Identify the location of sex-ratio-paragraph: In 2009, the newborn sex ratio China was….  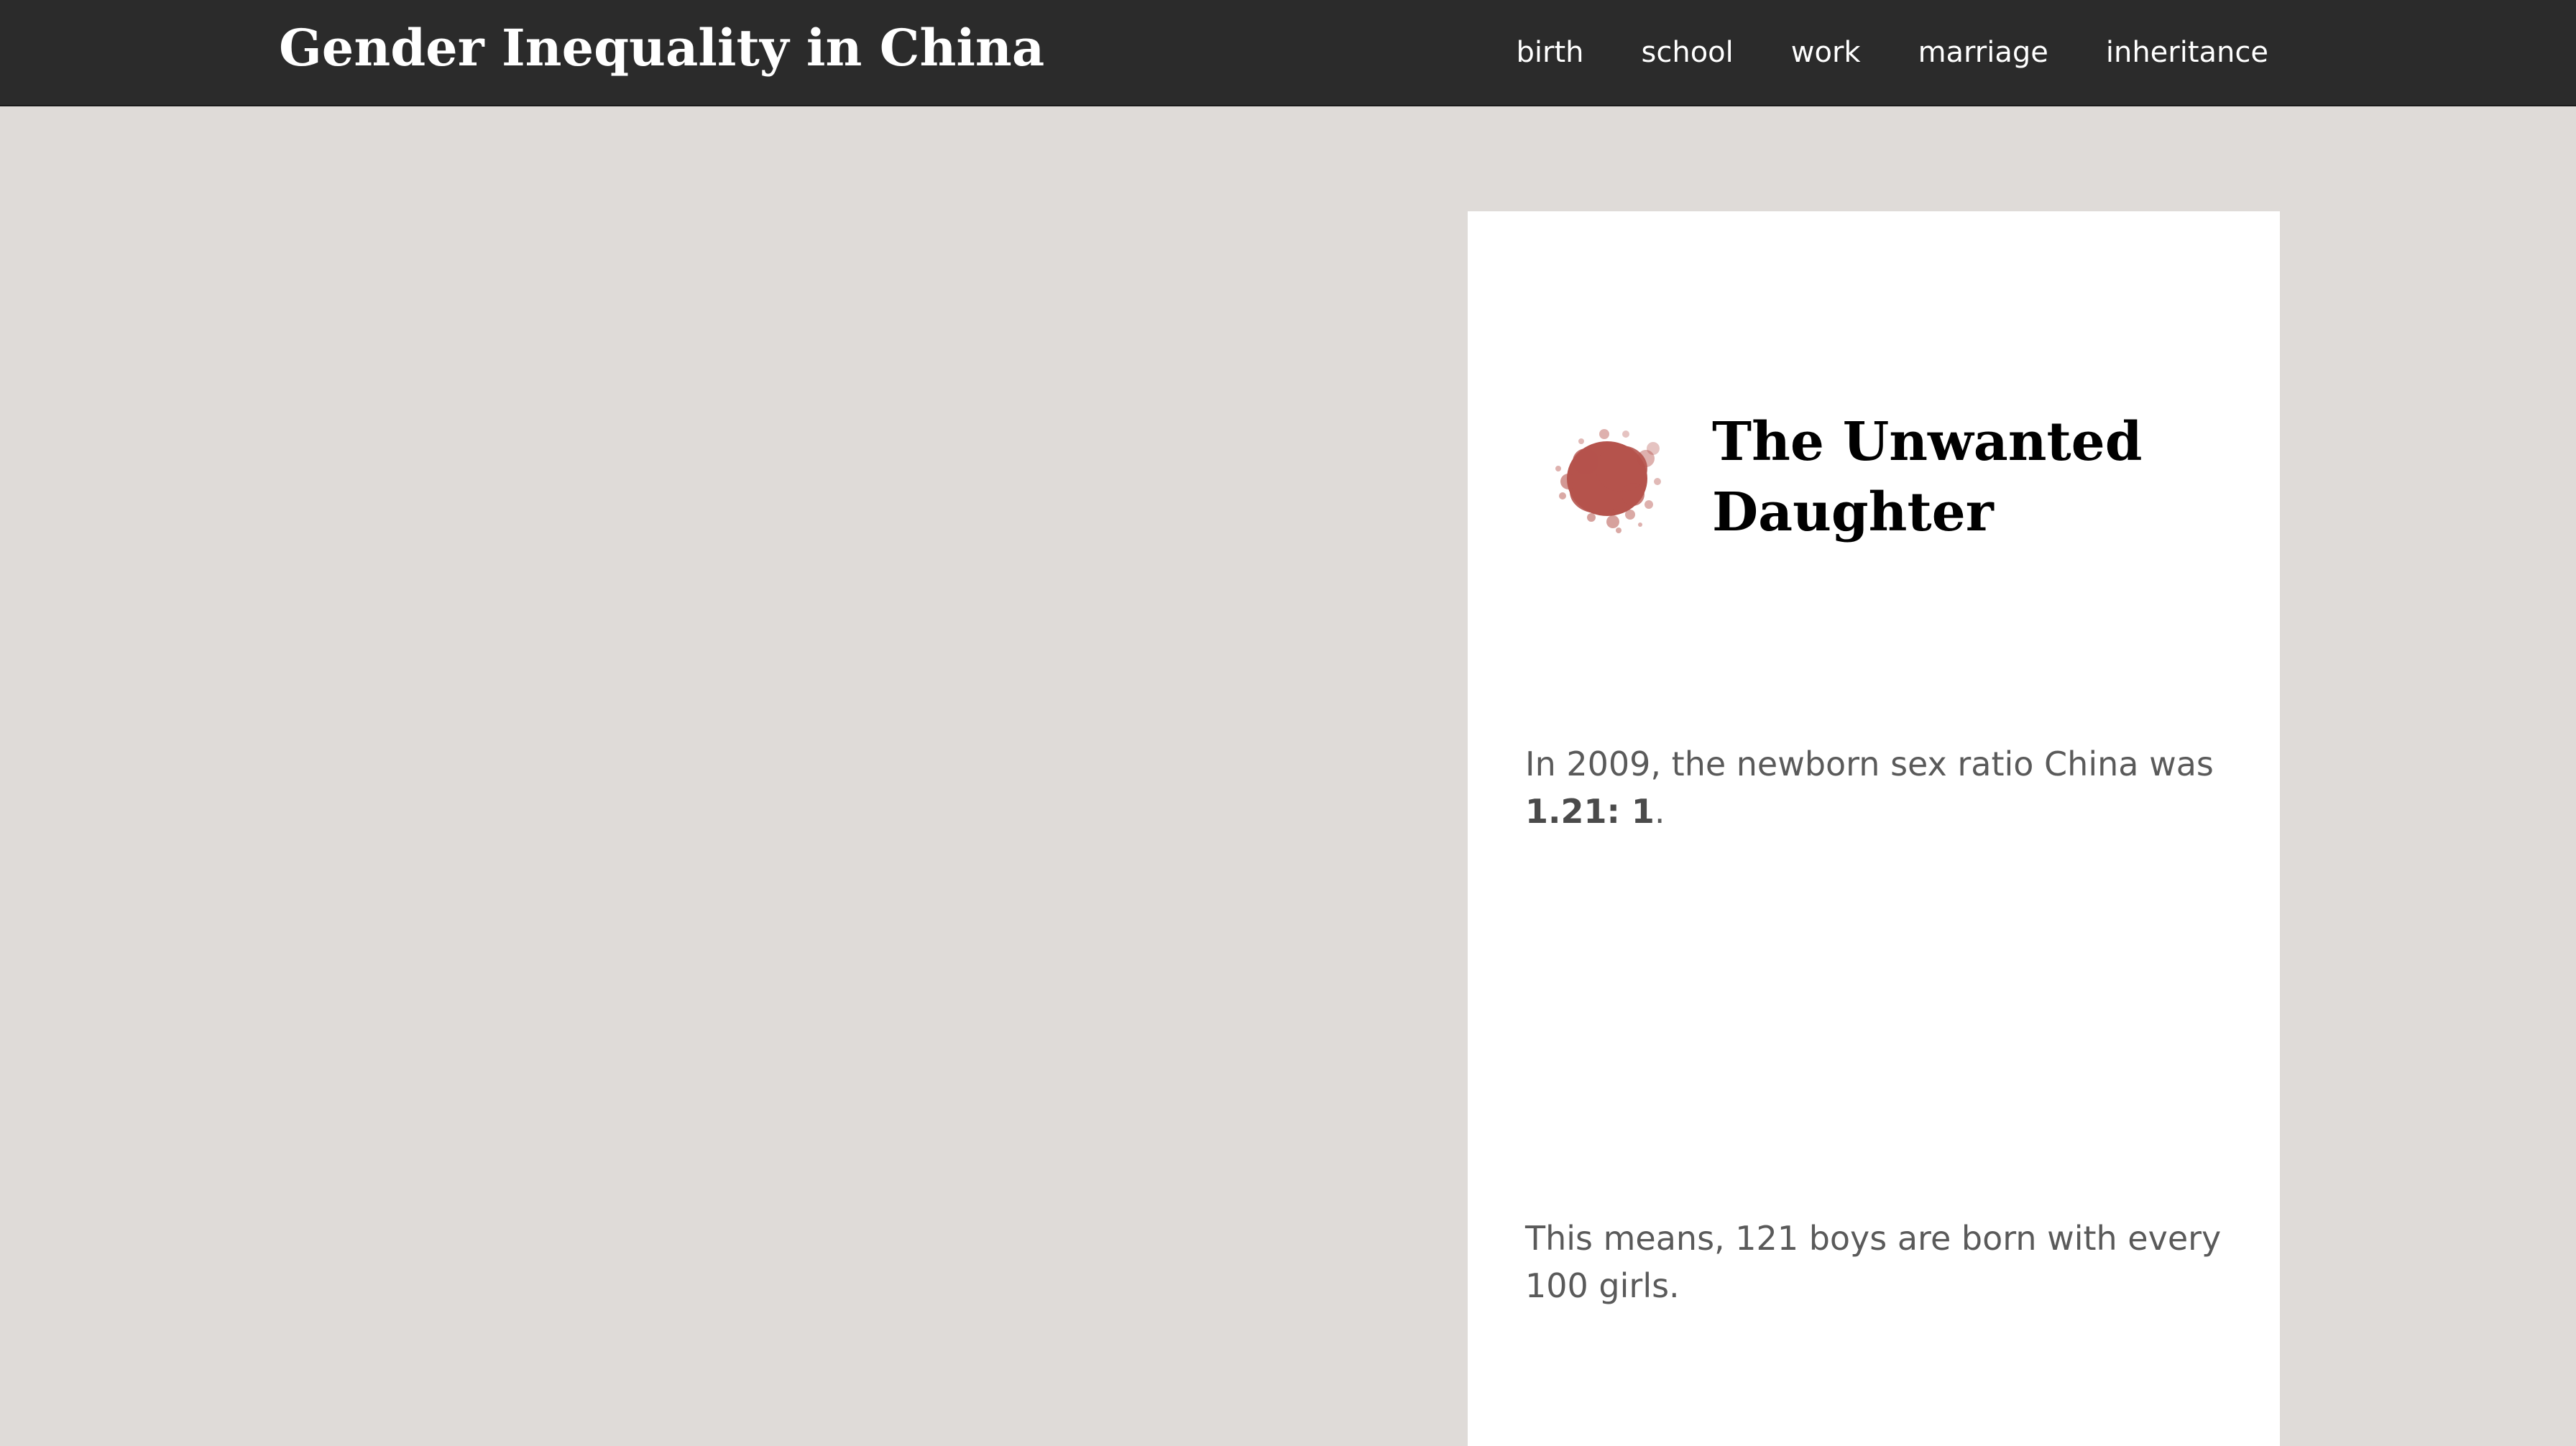
(1884, 787).